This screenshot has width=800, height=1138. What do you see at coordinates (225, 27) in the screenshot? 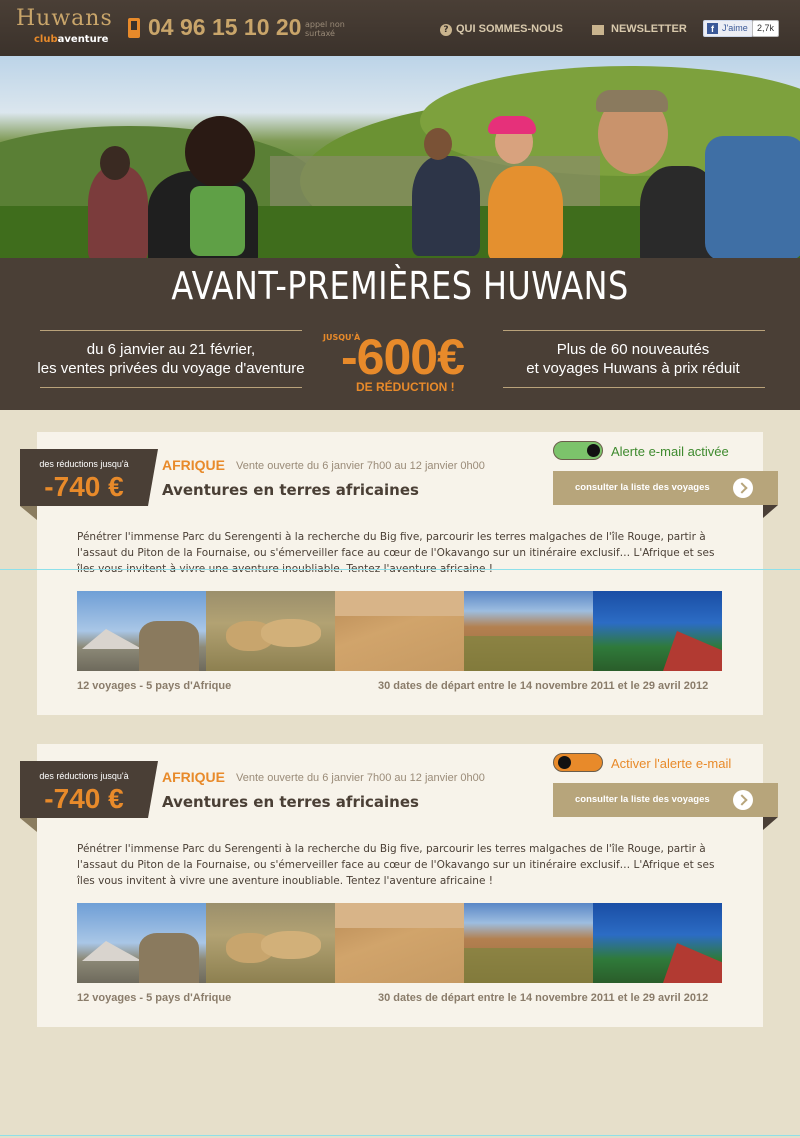
I see `phone-number: 04 96 15 10 20` at bounding box center [225, 27].